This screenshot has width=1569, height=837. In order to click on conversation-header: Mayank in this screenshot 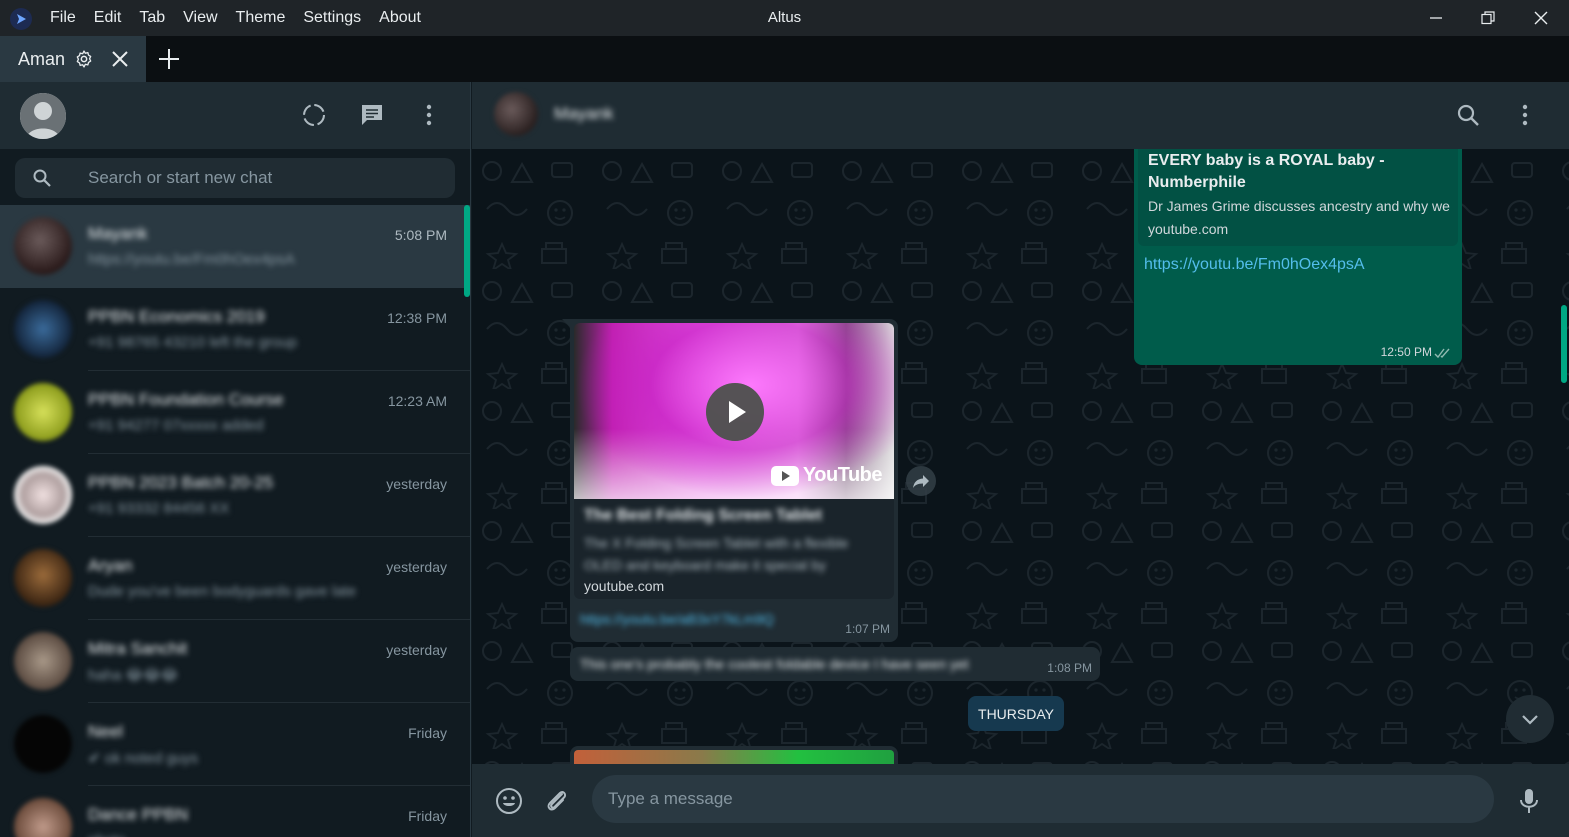, I will do `click(1020, 115)`.